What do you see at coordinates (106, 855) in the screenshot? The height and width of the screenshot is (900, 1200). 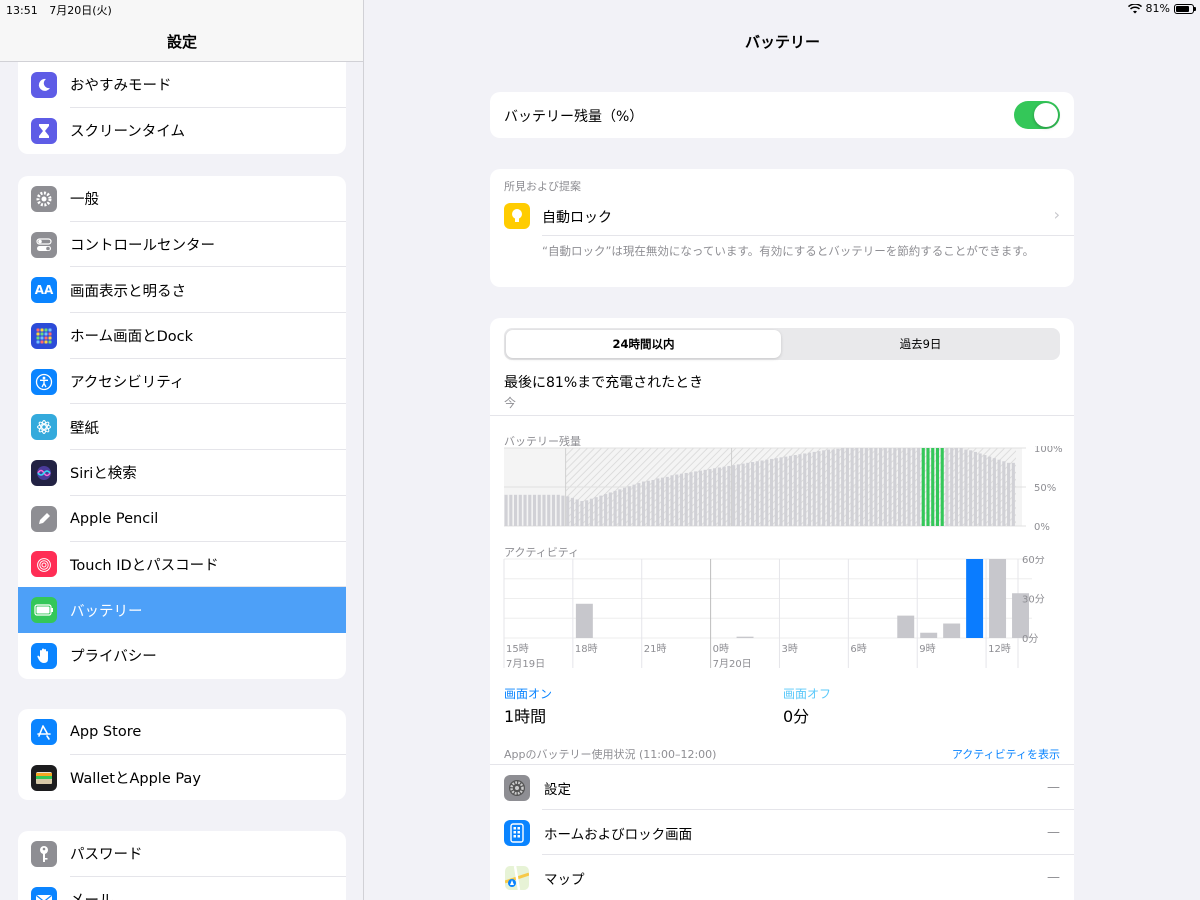 I see `sidebar-item-label: パスワード` at bounding box center [106, 855].